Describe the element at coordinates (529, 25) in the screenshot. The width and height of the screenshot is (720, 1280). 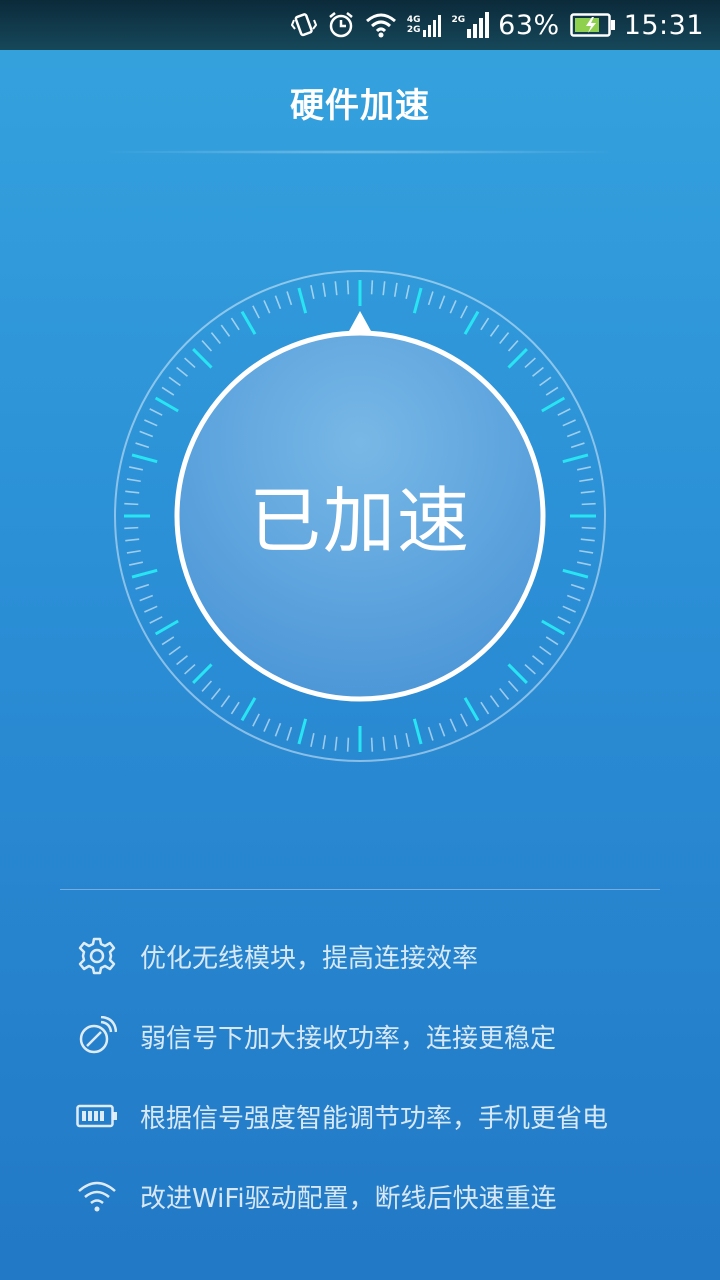
I see `battery-percent: 63%` at that location.